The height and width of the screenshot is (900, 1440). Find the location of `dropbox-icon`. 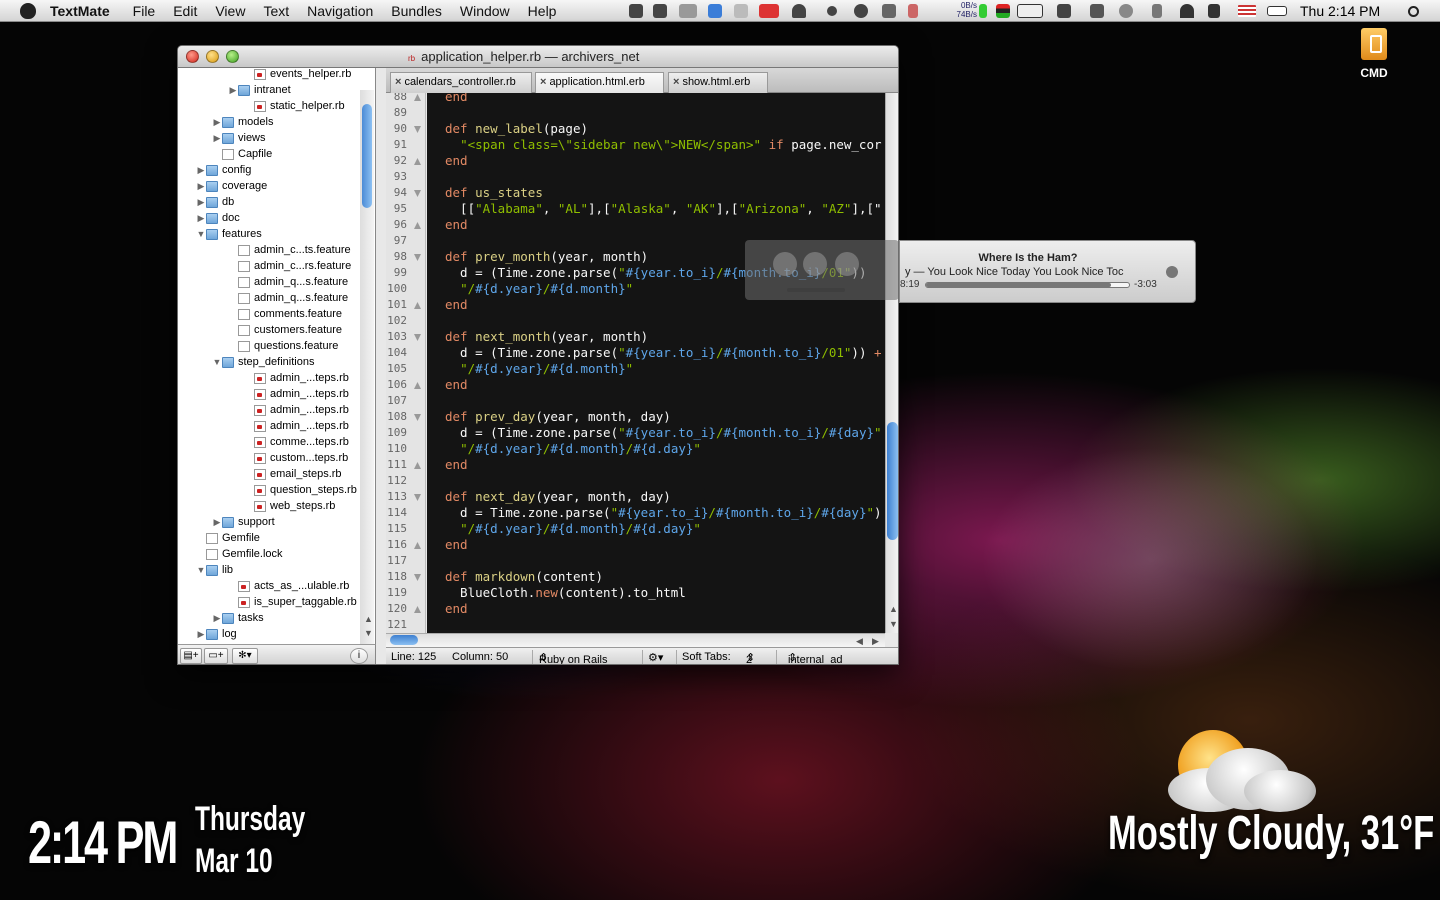

dropbox-icon is located at coordinates (715, 11).